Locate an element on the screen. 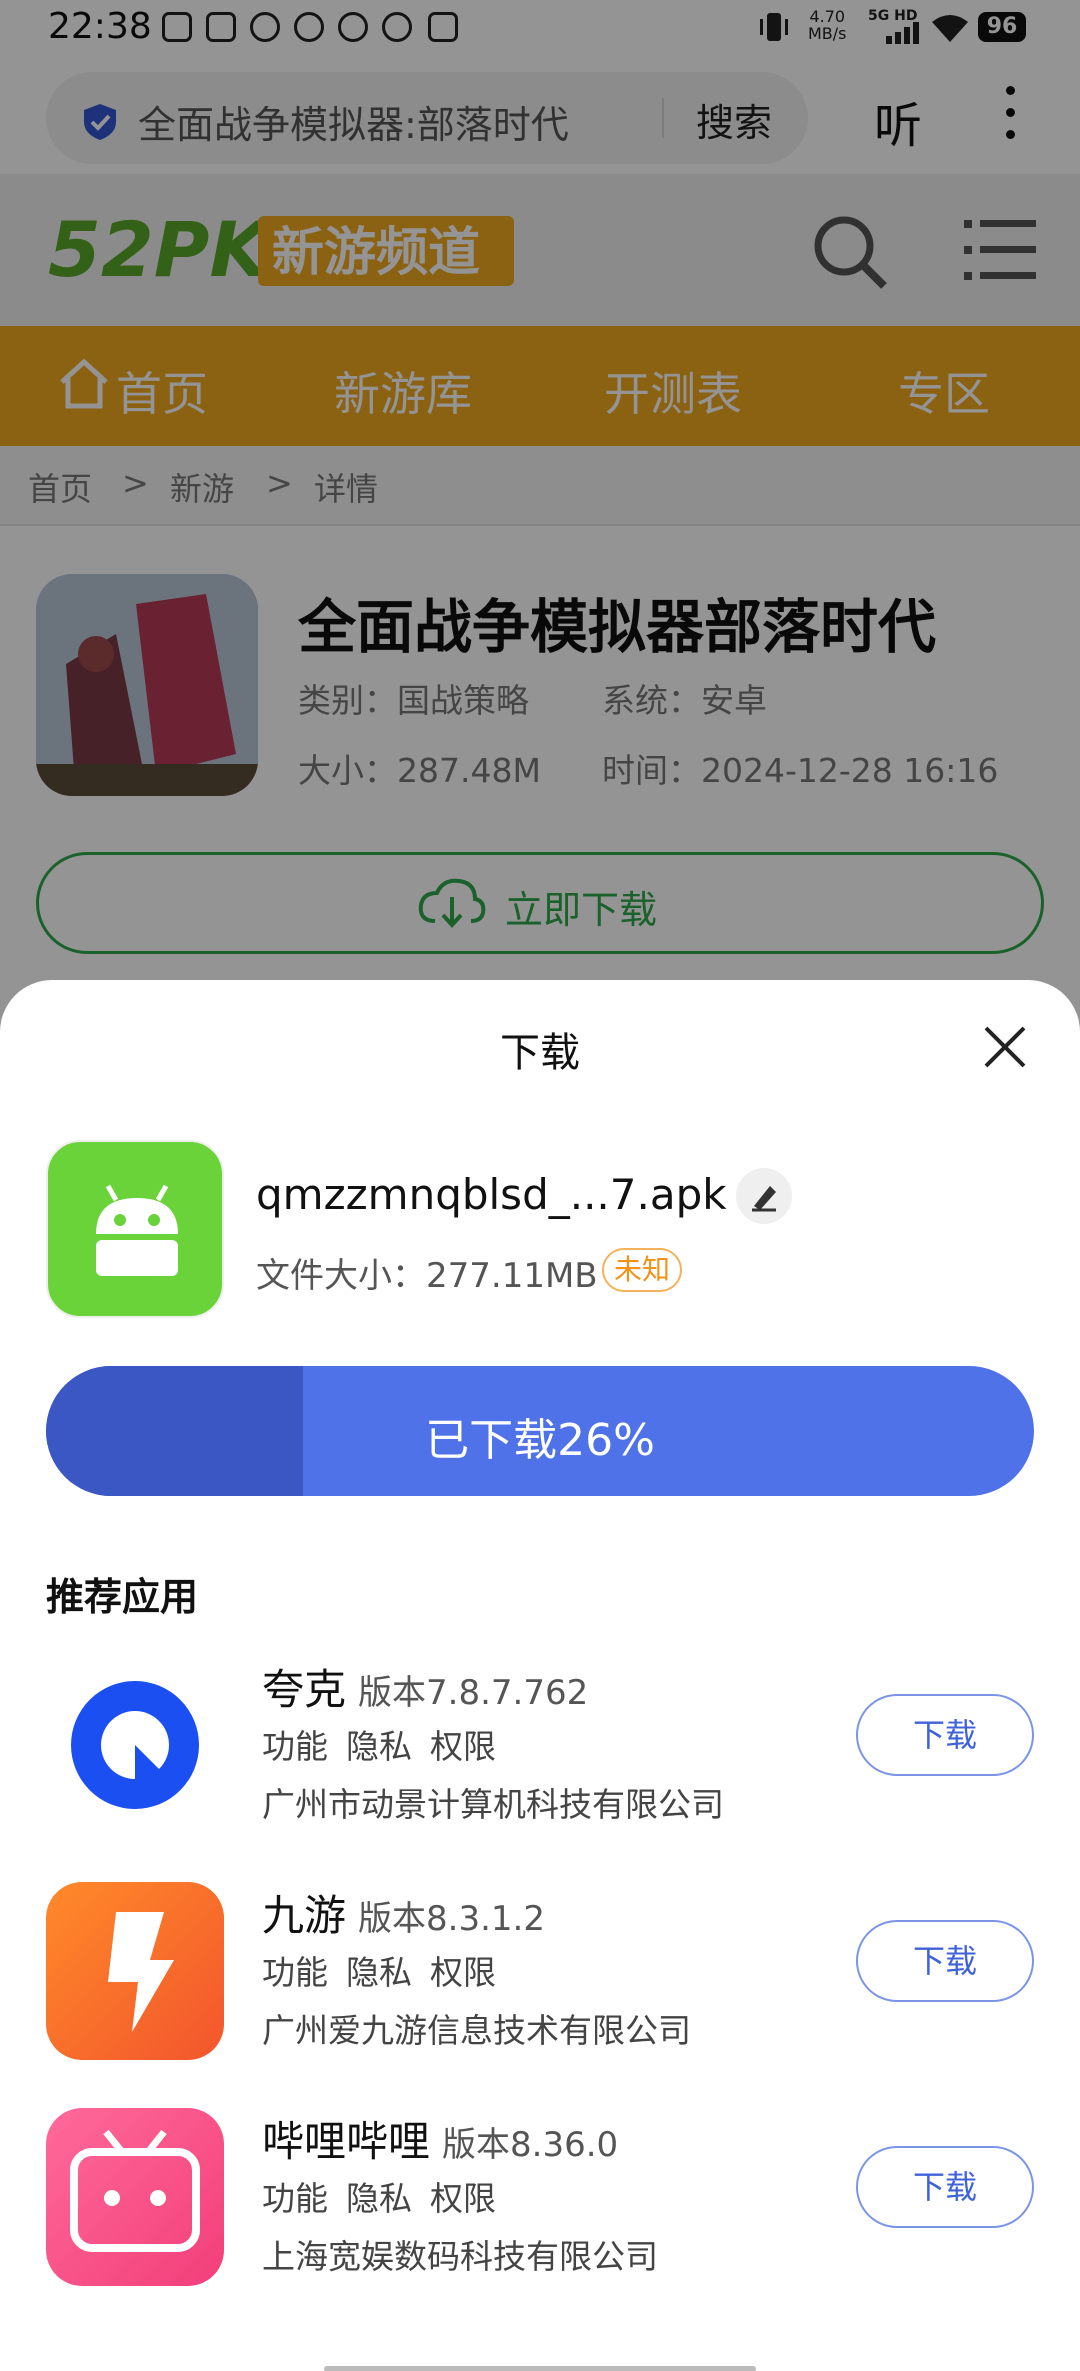 This screenshot has width=1080, height=2371. download-progress-bar: 已下载26% is located at coordinates (540, 1431).